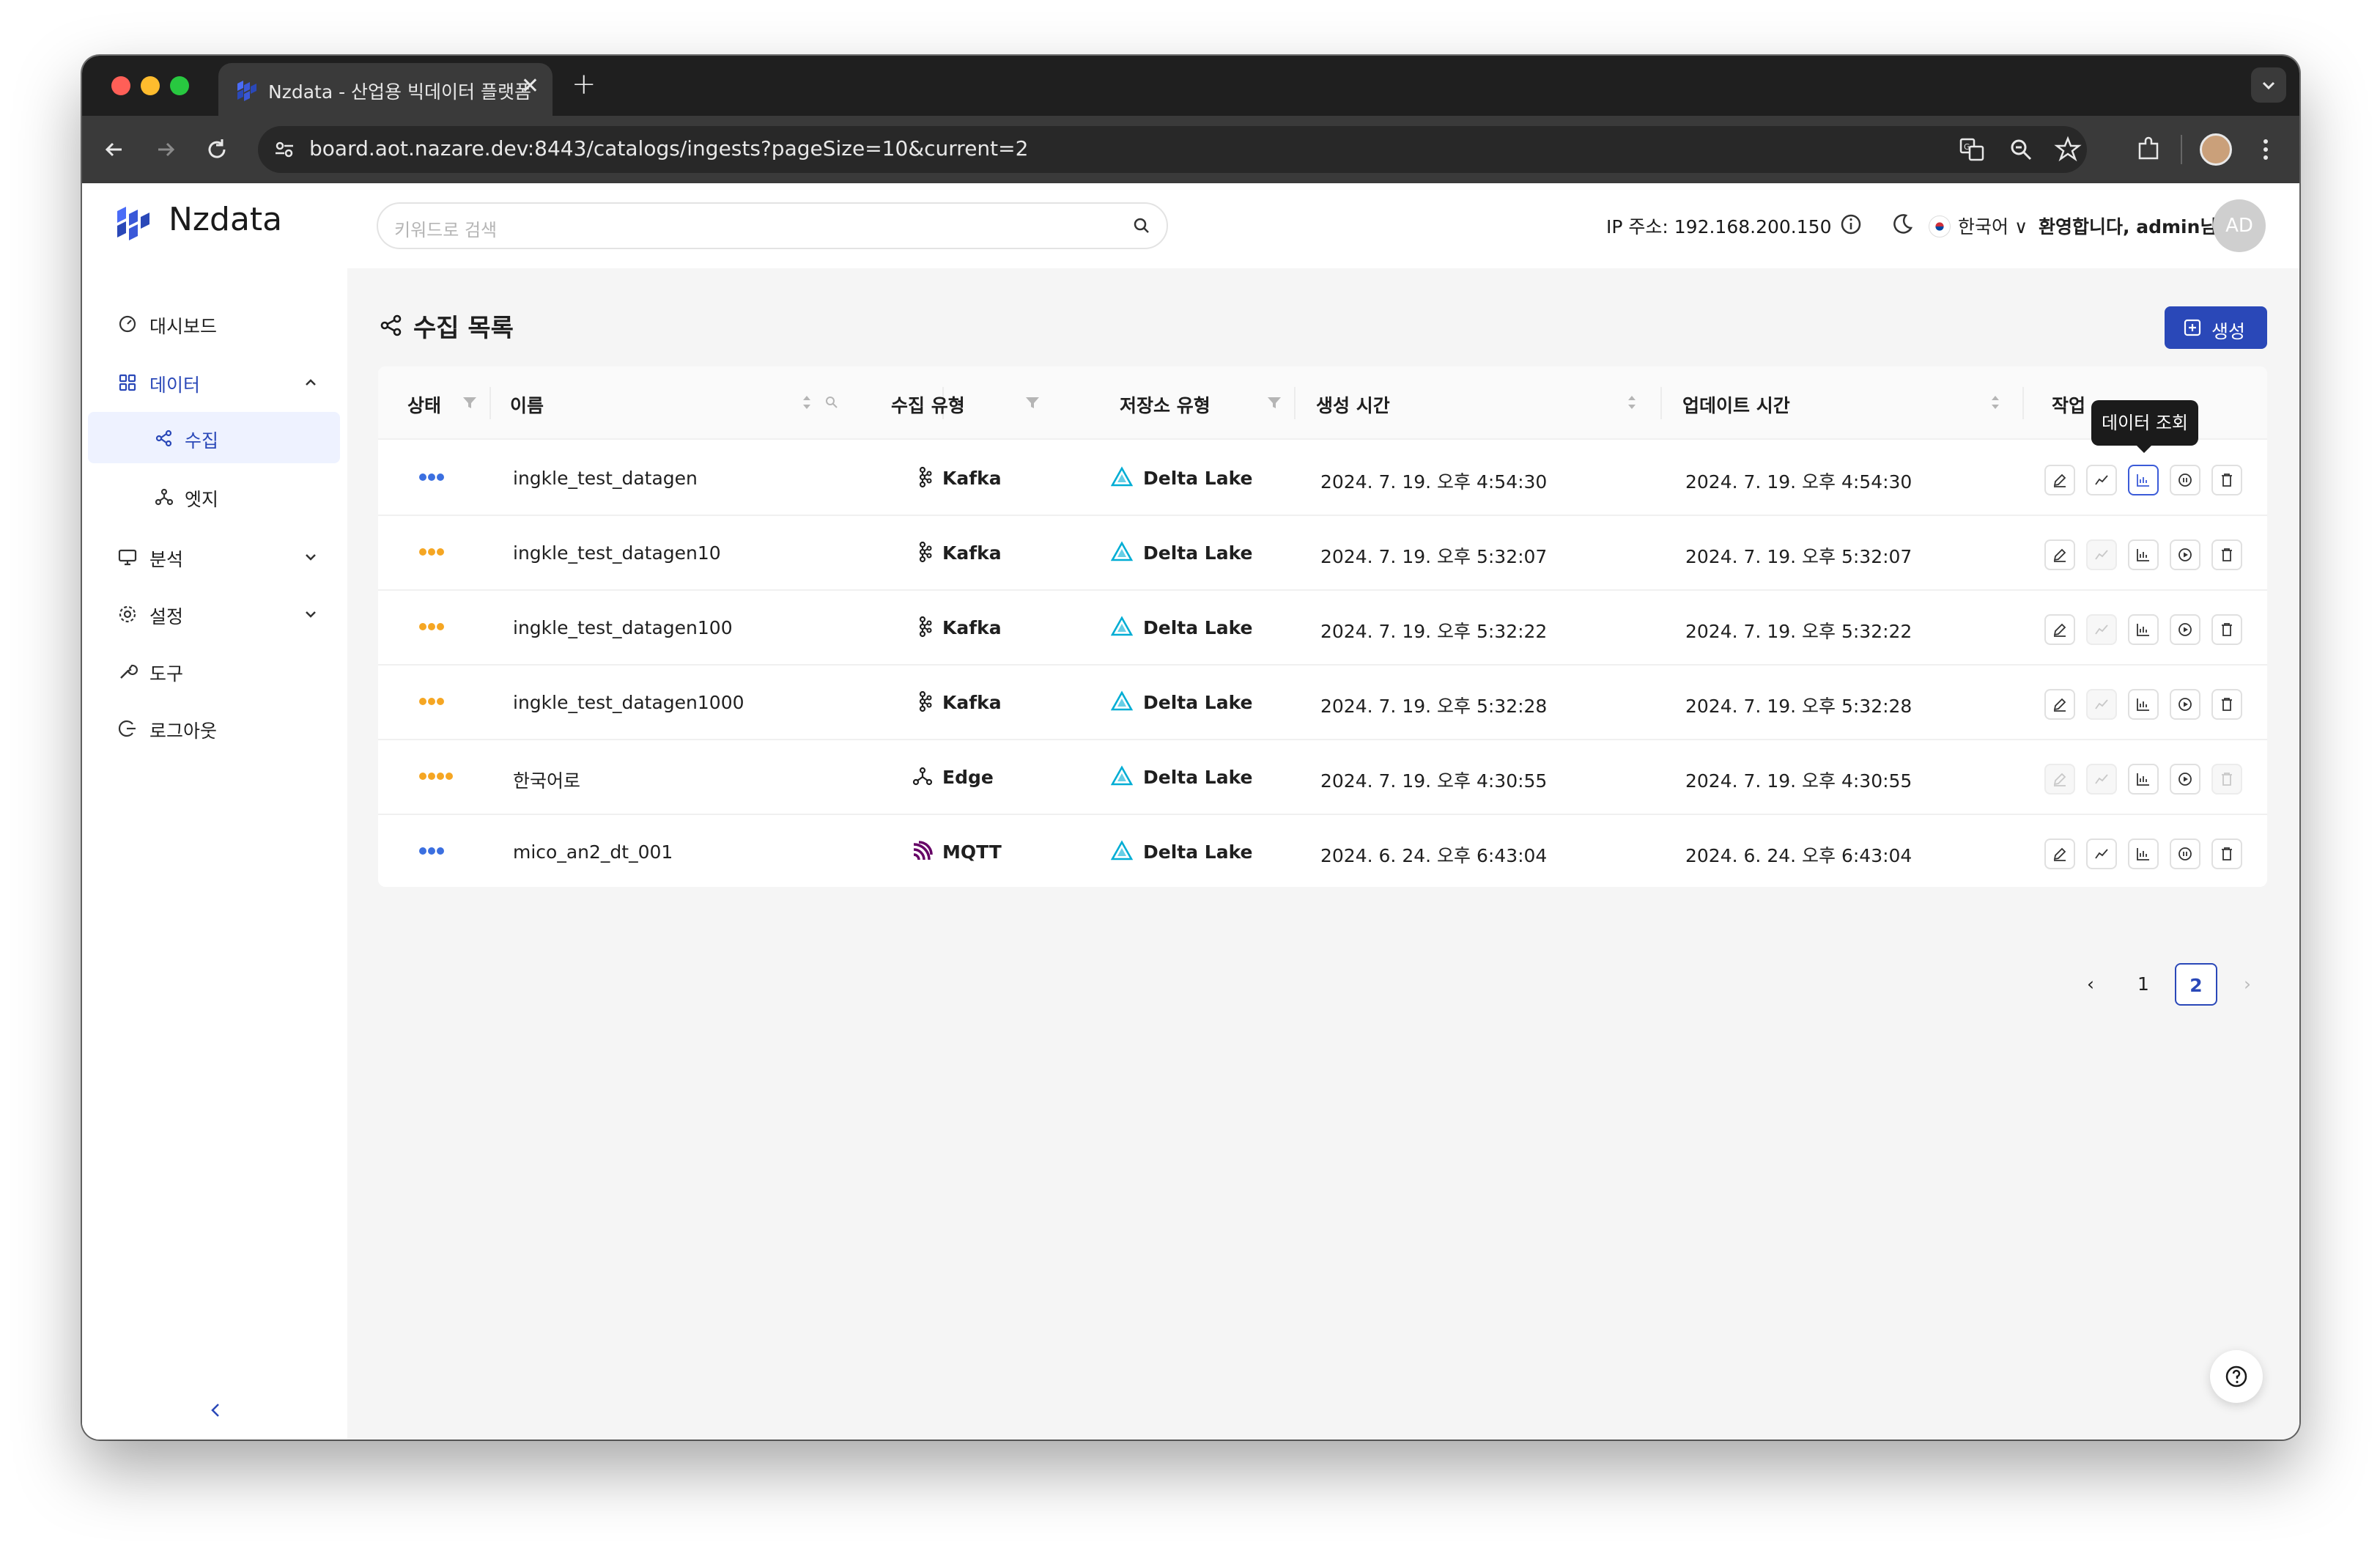  I want to click on ingest-type: MQTT, so click(972, 852).